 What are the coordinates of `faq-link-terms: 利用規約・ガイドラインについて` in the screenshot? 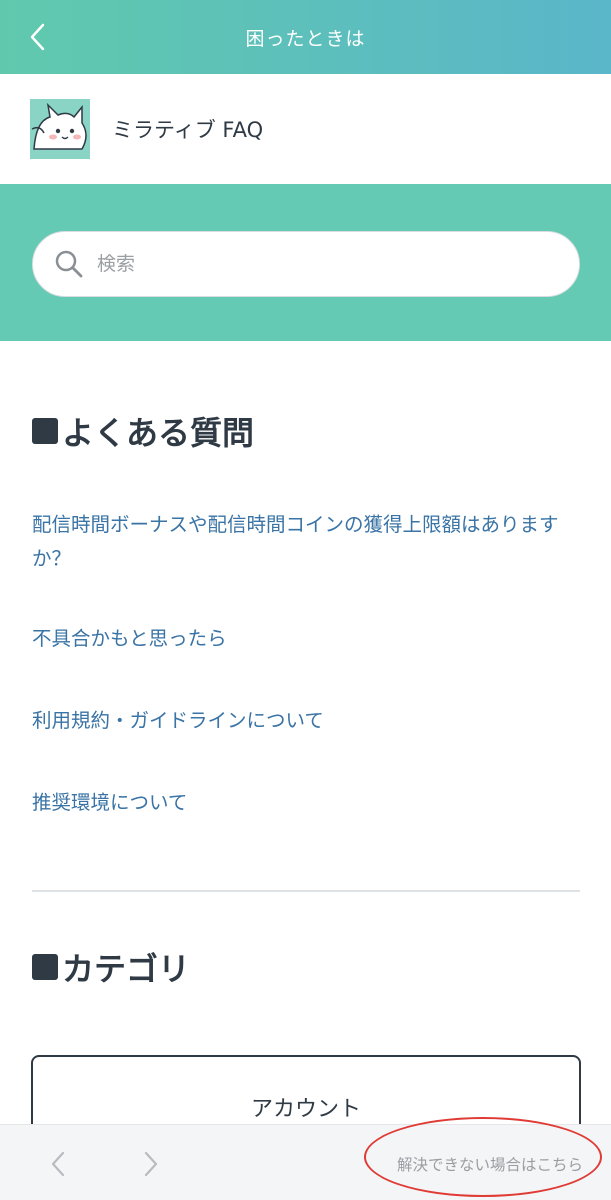 It's located at (312, 721).